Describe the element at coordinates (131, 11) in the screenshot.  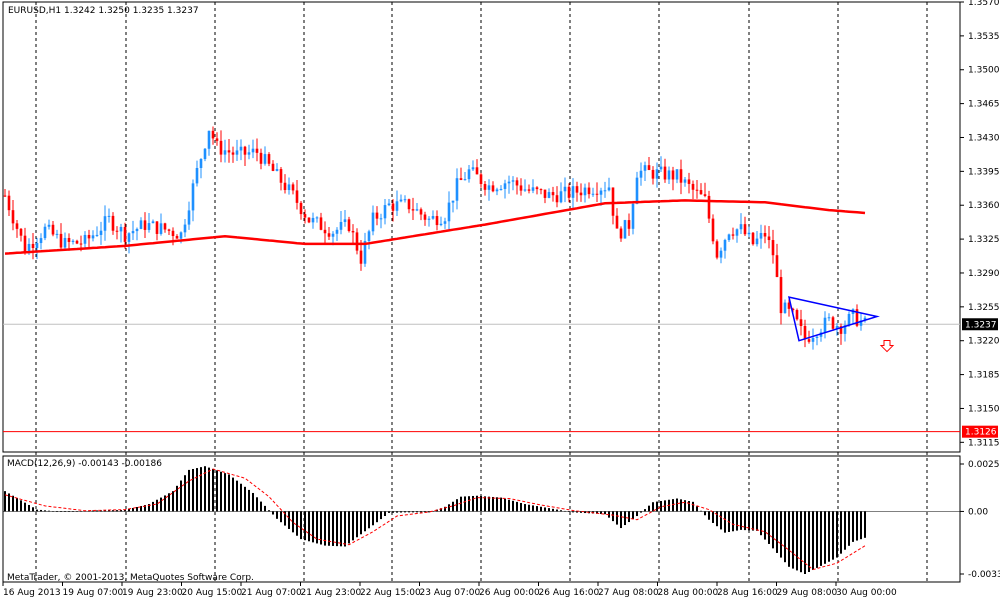
I see `ohlc-label: 1.3242 1.3250 1.3235 1.3237` at that location.